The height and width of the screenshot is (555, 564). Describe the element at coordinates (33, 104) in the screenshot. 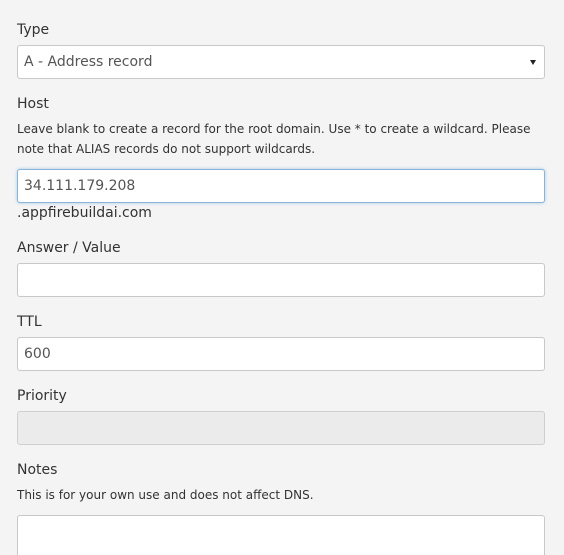

I see `host-label: Host` at that location.